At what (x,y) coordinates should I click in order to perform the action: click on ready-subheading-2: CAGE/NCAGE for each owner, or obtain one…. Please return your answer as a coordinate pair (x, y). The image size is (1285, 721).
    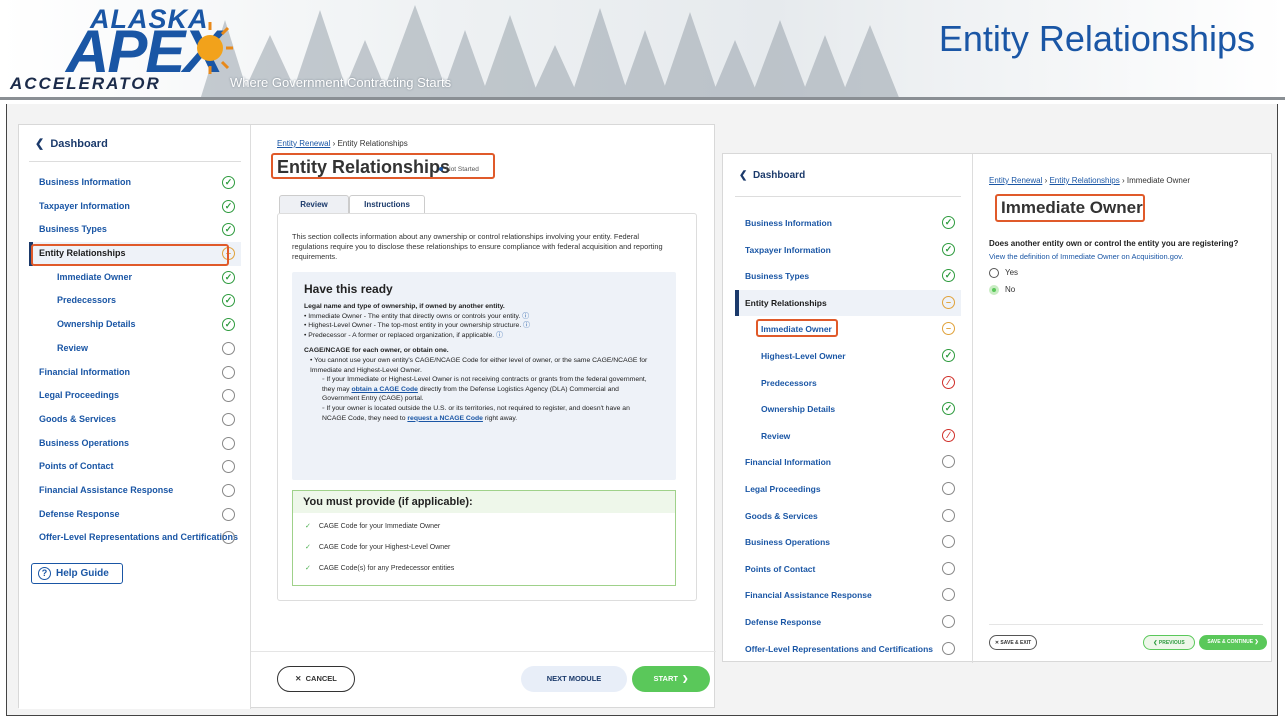
    Looking at the image, I should click on (376, 351).